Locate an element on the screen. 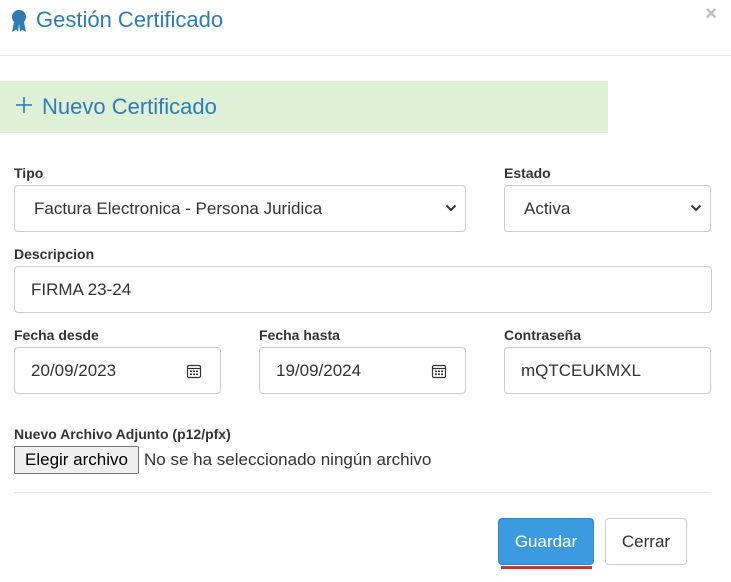 Image resolution: width=731 pixels, height=582 pixels. section-header: Nuevo Certificado is located at coordinates (304, 107).